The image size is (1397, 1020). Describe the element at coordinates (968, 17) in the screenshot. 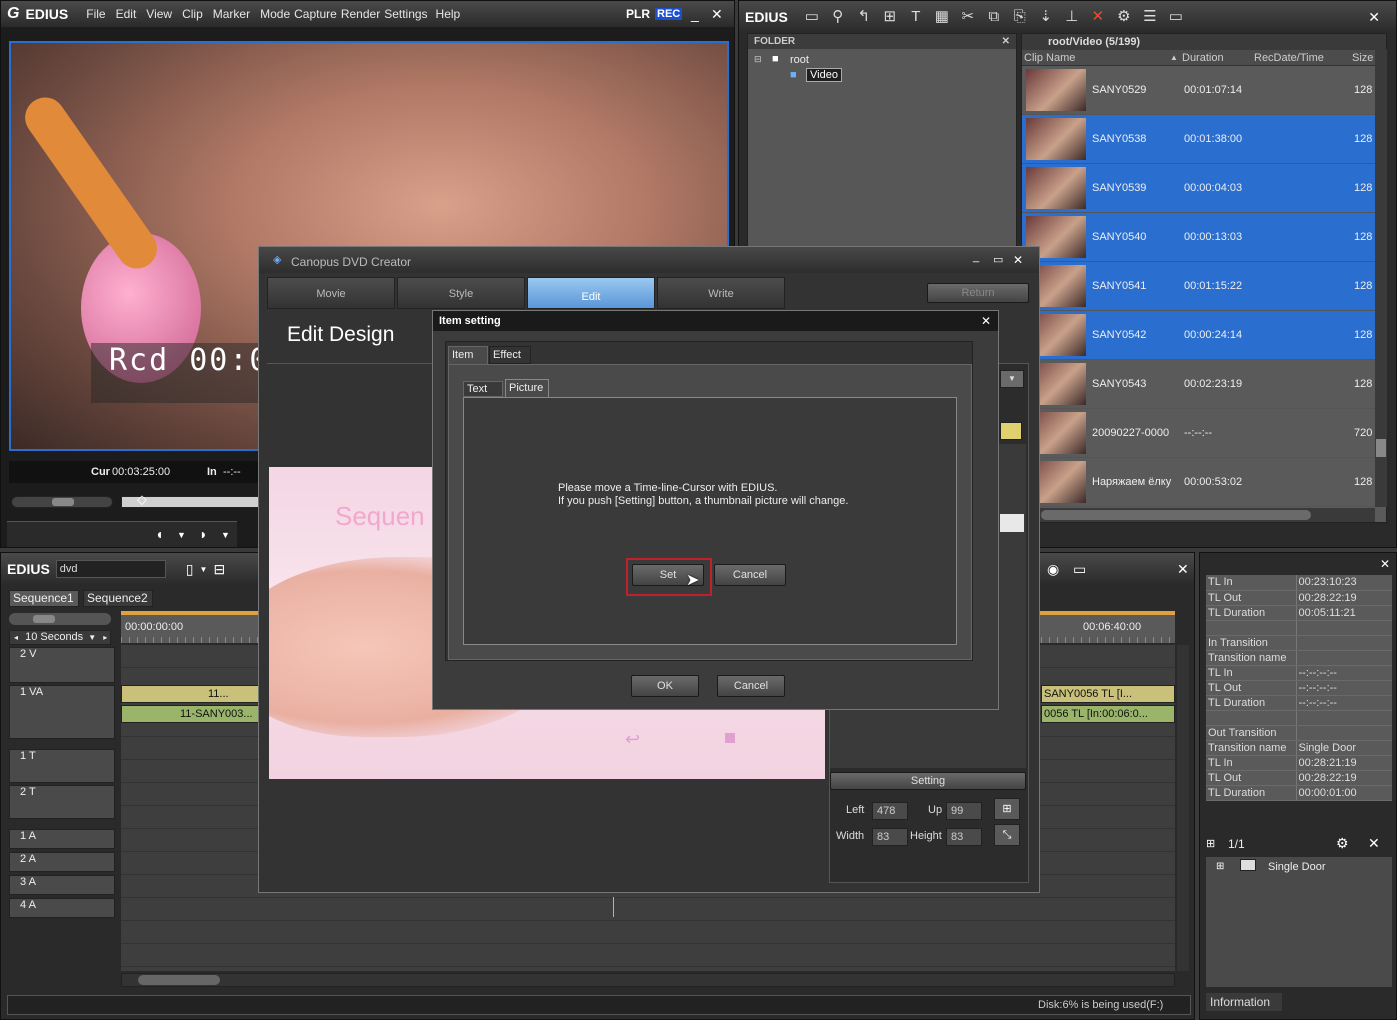

I see `cut-icon: ✂` at that location.